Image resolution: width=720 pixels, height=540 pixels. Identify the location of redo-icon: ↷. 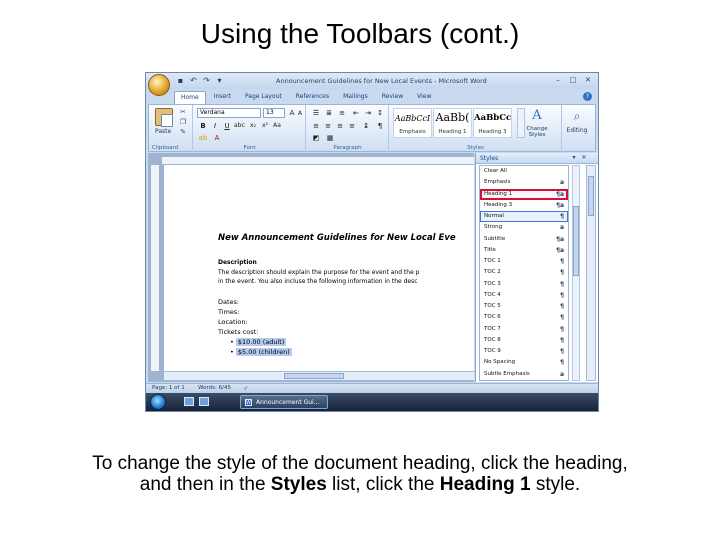
(206, 80).